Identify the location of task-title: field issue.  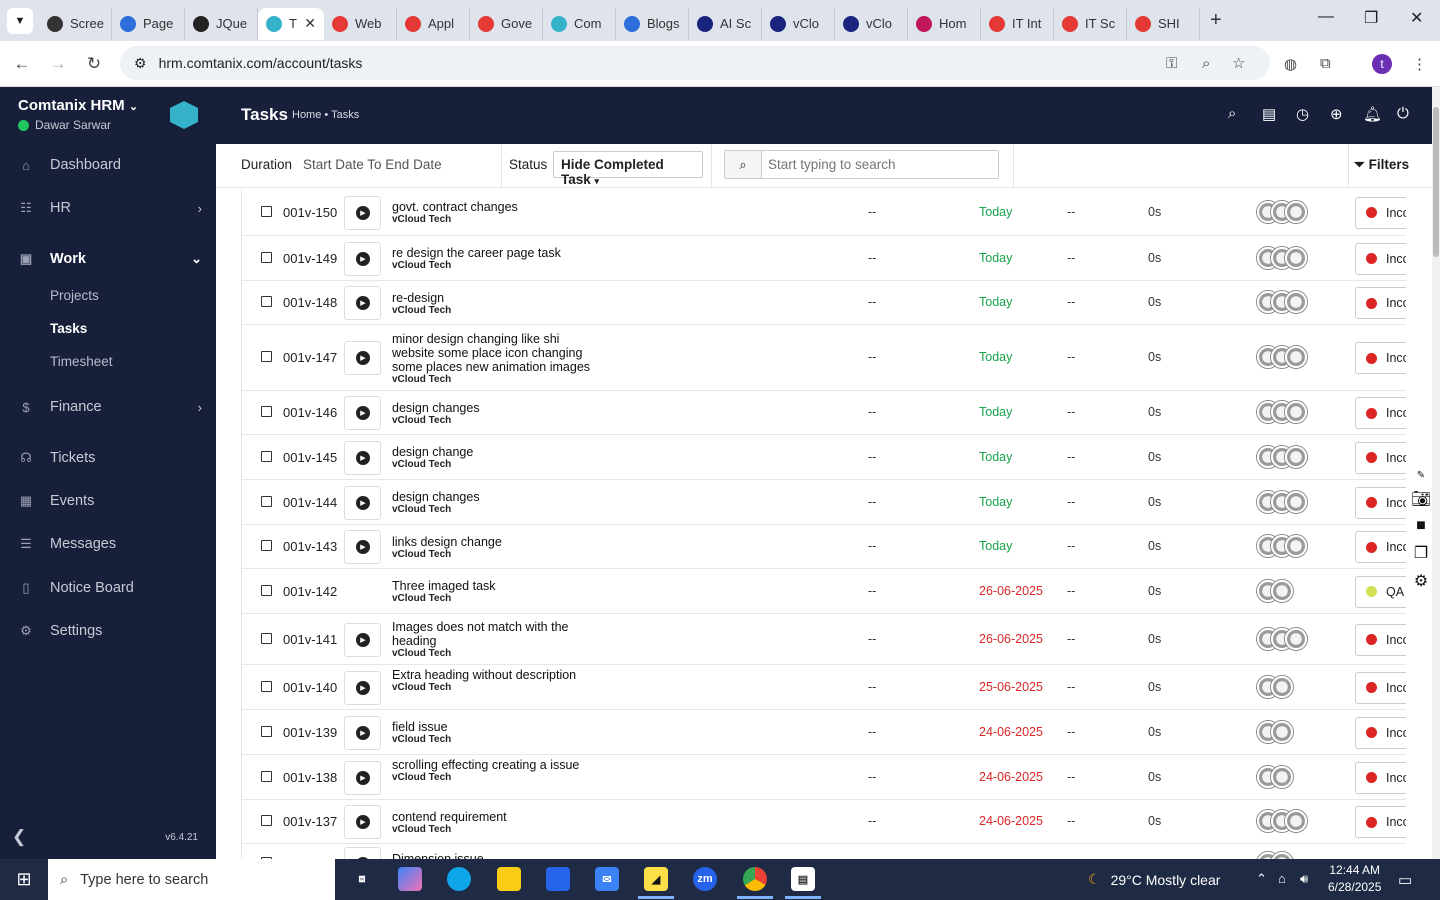
(497, 727).